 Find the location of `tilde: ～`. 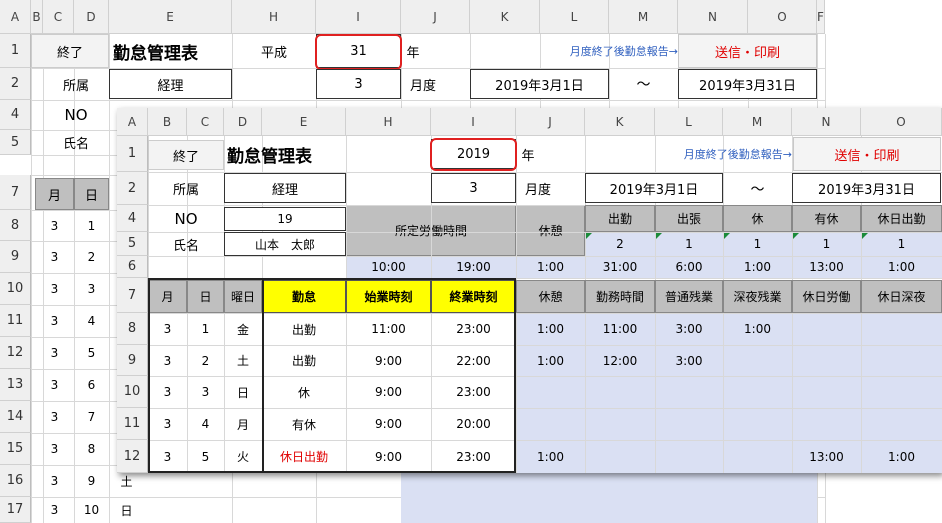

tilde: ～ is located at coordinates (643, 85).